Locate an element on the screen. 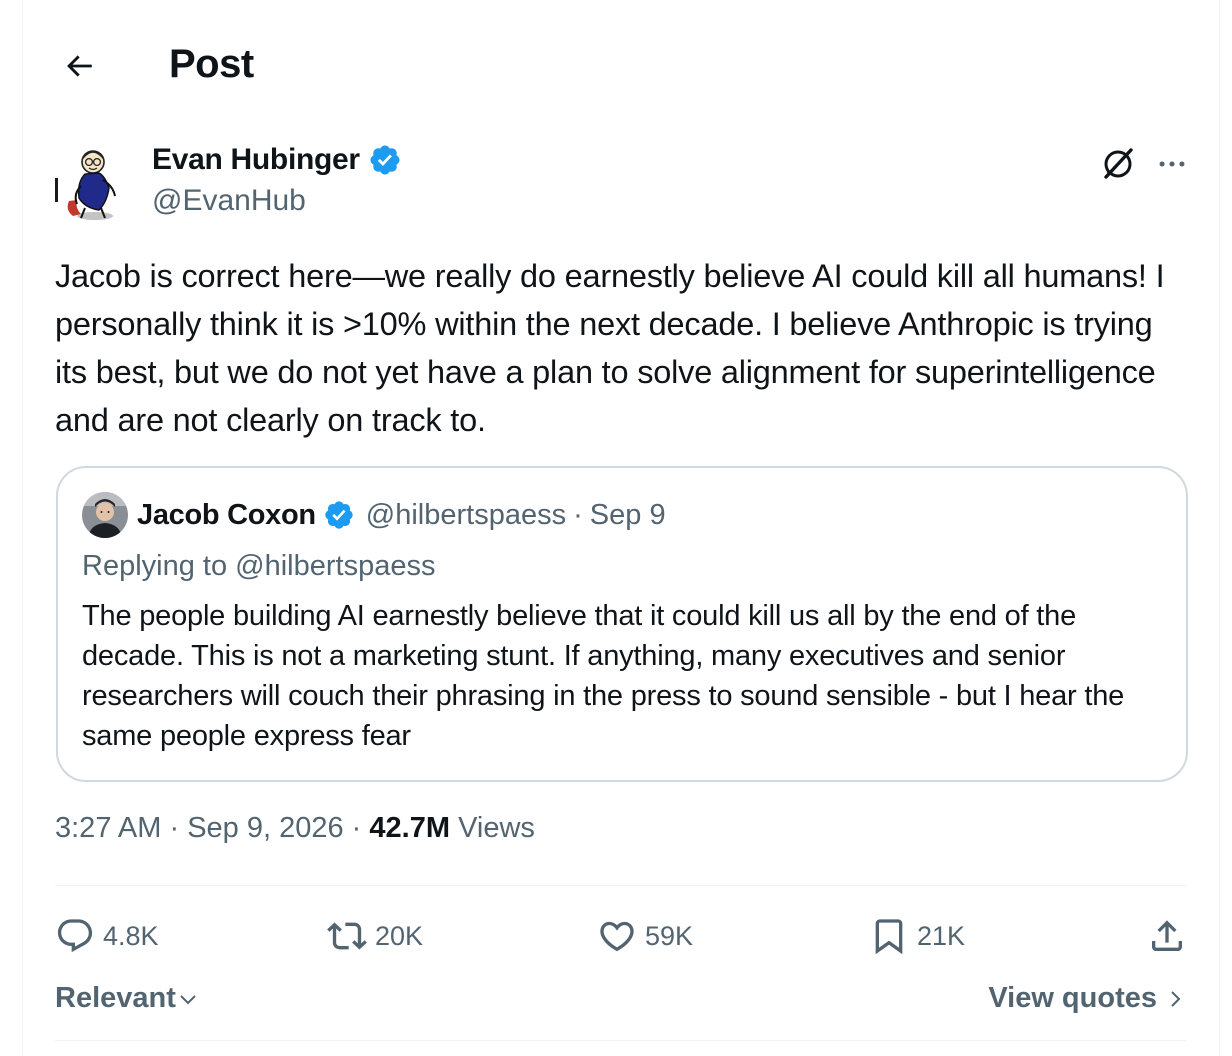 This screenshot has height=1056, width=1232. post-date: Sep 9, 2026 is located at coordinates (265, 828).